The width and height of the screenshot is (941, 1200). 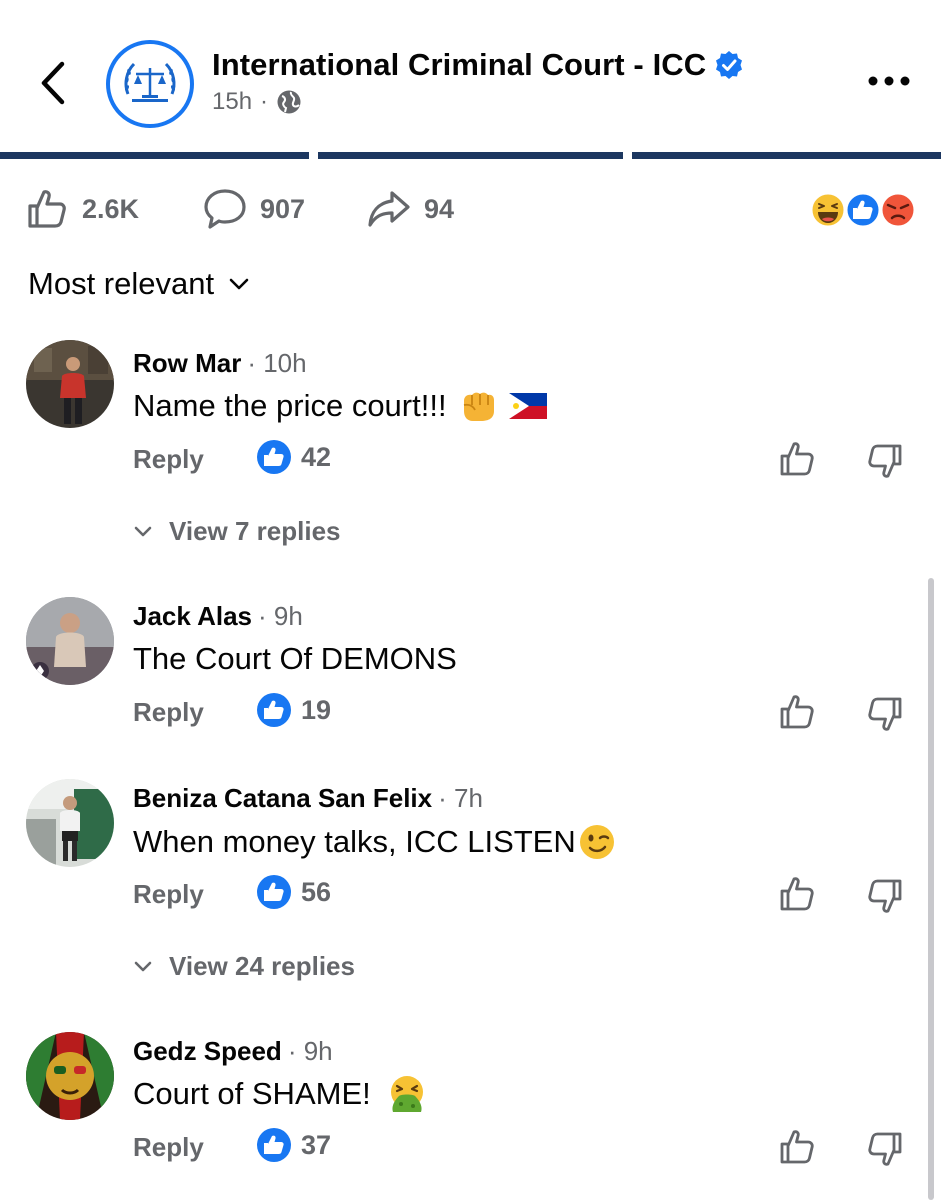 What do you see at coordinates (255, 531) in the screenshot?
I see `view-replies-label: View 7 replies` at bounding box center [255, 531].